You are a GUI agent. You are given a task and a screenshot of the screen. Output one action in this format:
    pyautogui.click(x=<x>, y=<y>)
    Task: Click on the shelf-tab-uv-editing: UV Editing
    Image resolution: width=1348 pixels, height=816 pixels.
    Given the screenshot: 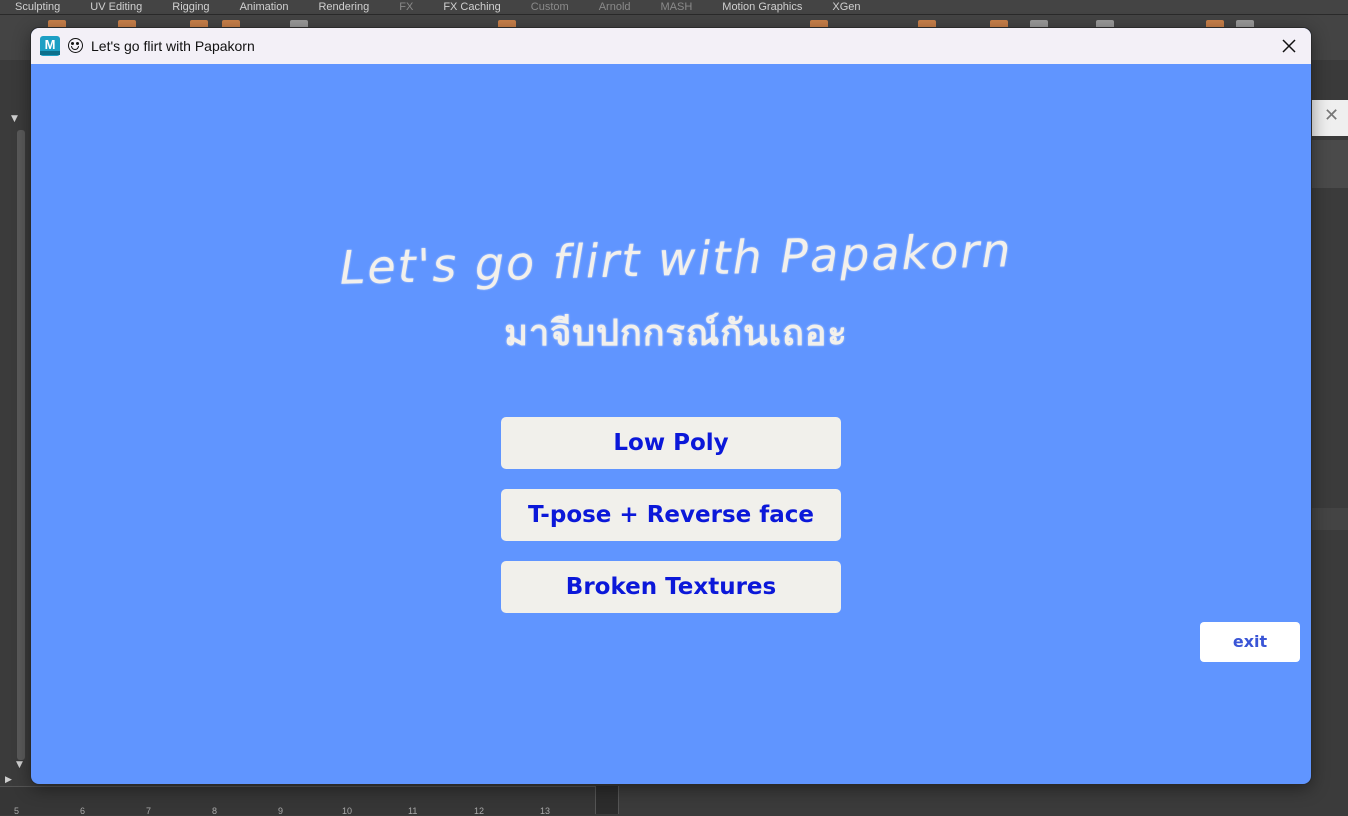 What is the action you would take?
    pyautogui.click(x=116, y=7)
    